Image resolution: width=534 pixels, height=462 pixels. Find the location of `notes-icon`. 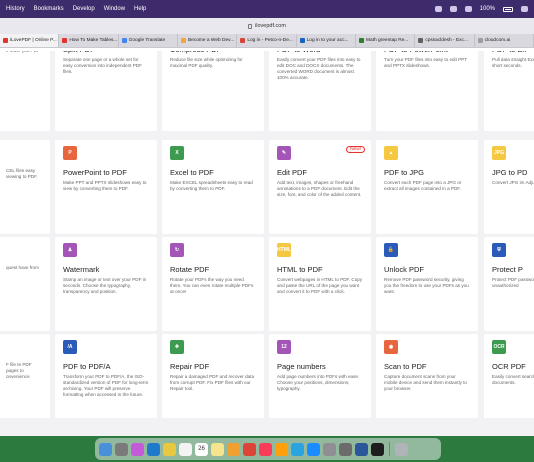

notes-icon is located at coordinates (217, 449).